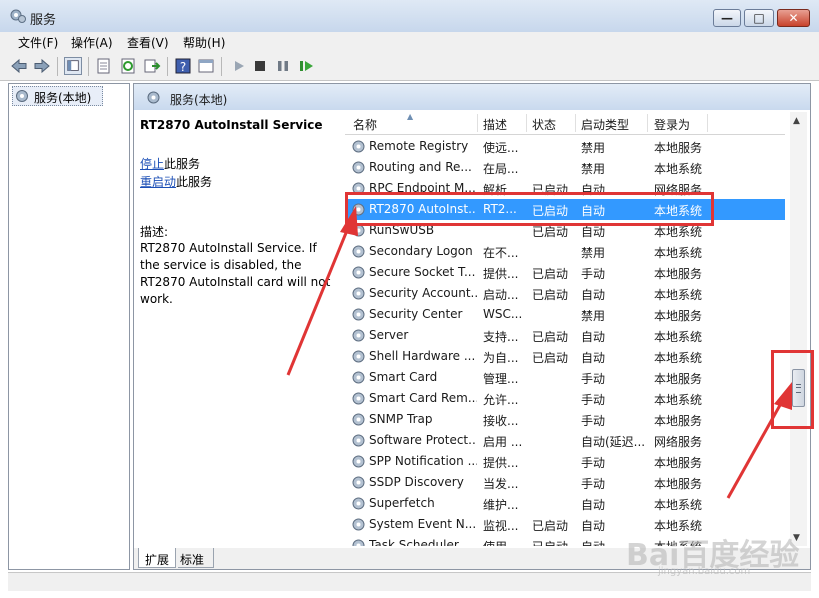 This screenshot has width=819, height=598. I want to click on table-row: Secure Socket T... 提供... 已启动 手动 本地服务, so click(565, 272).